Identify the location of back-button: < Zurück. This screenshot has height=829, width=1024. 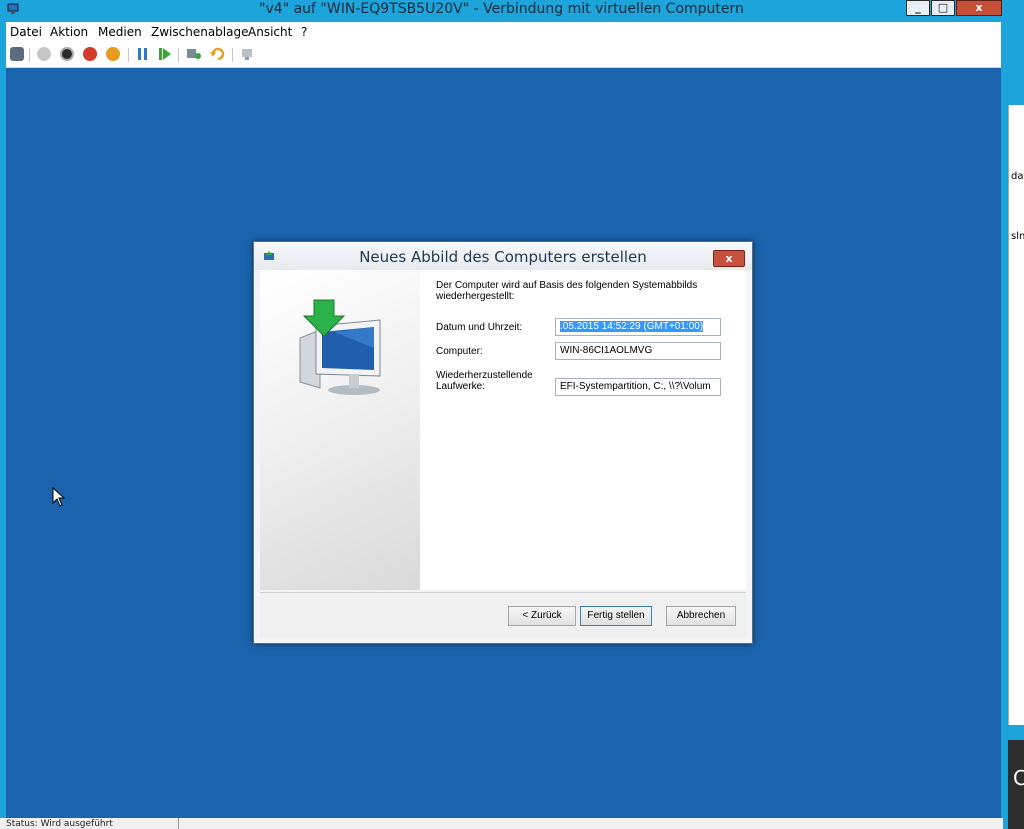
(542, 616).